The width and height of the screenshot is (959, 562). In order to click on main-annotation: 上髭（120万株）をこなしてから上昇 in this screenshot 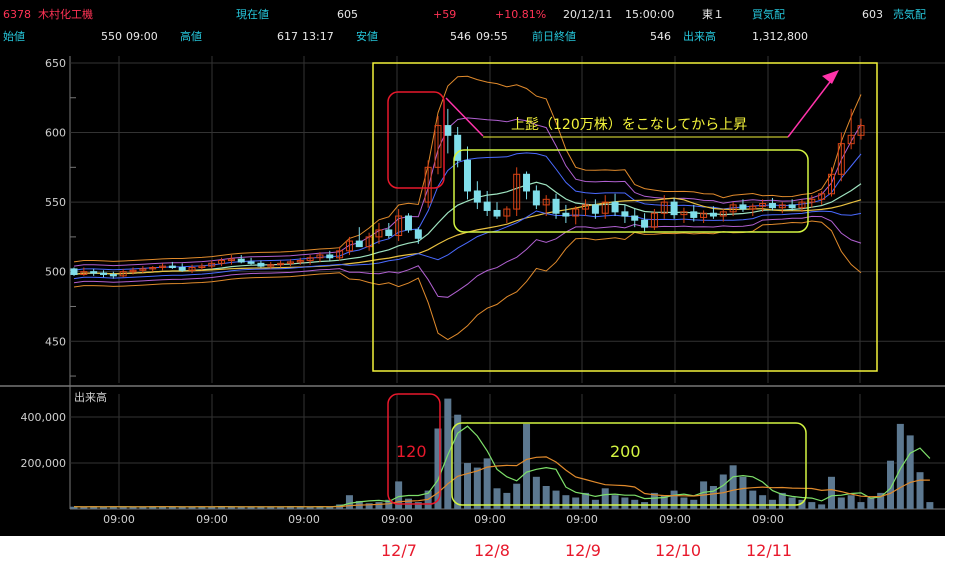, I will do `click(629, 125)`.